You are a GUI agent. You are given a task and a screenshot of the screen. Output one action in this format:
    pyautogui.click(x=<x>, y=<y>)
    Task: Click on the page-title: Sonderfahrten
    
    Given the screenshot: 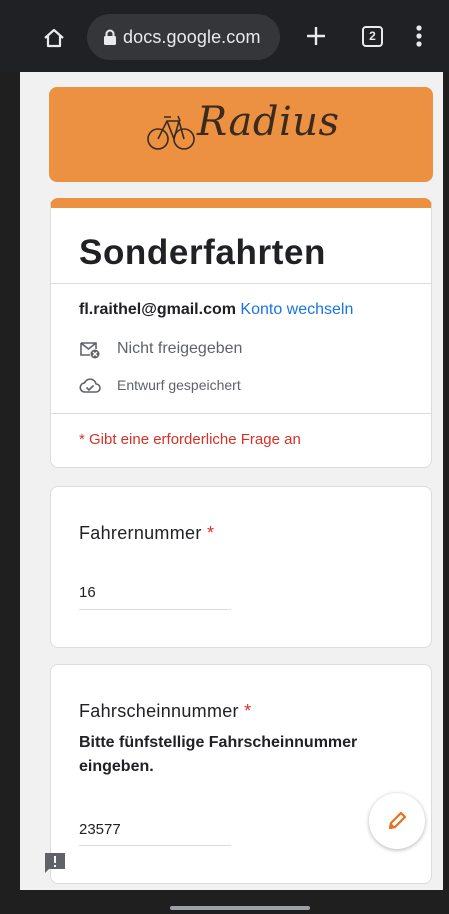 What is the action you would take?
    pyautogui.click(x=202, y=252)
    